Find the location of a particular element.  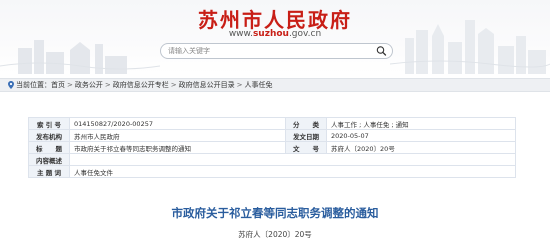

document-title: 市政府关于祁立春等同志职务调整的通知 is located at coordinates (275, 213).